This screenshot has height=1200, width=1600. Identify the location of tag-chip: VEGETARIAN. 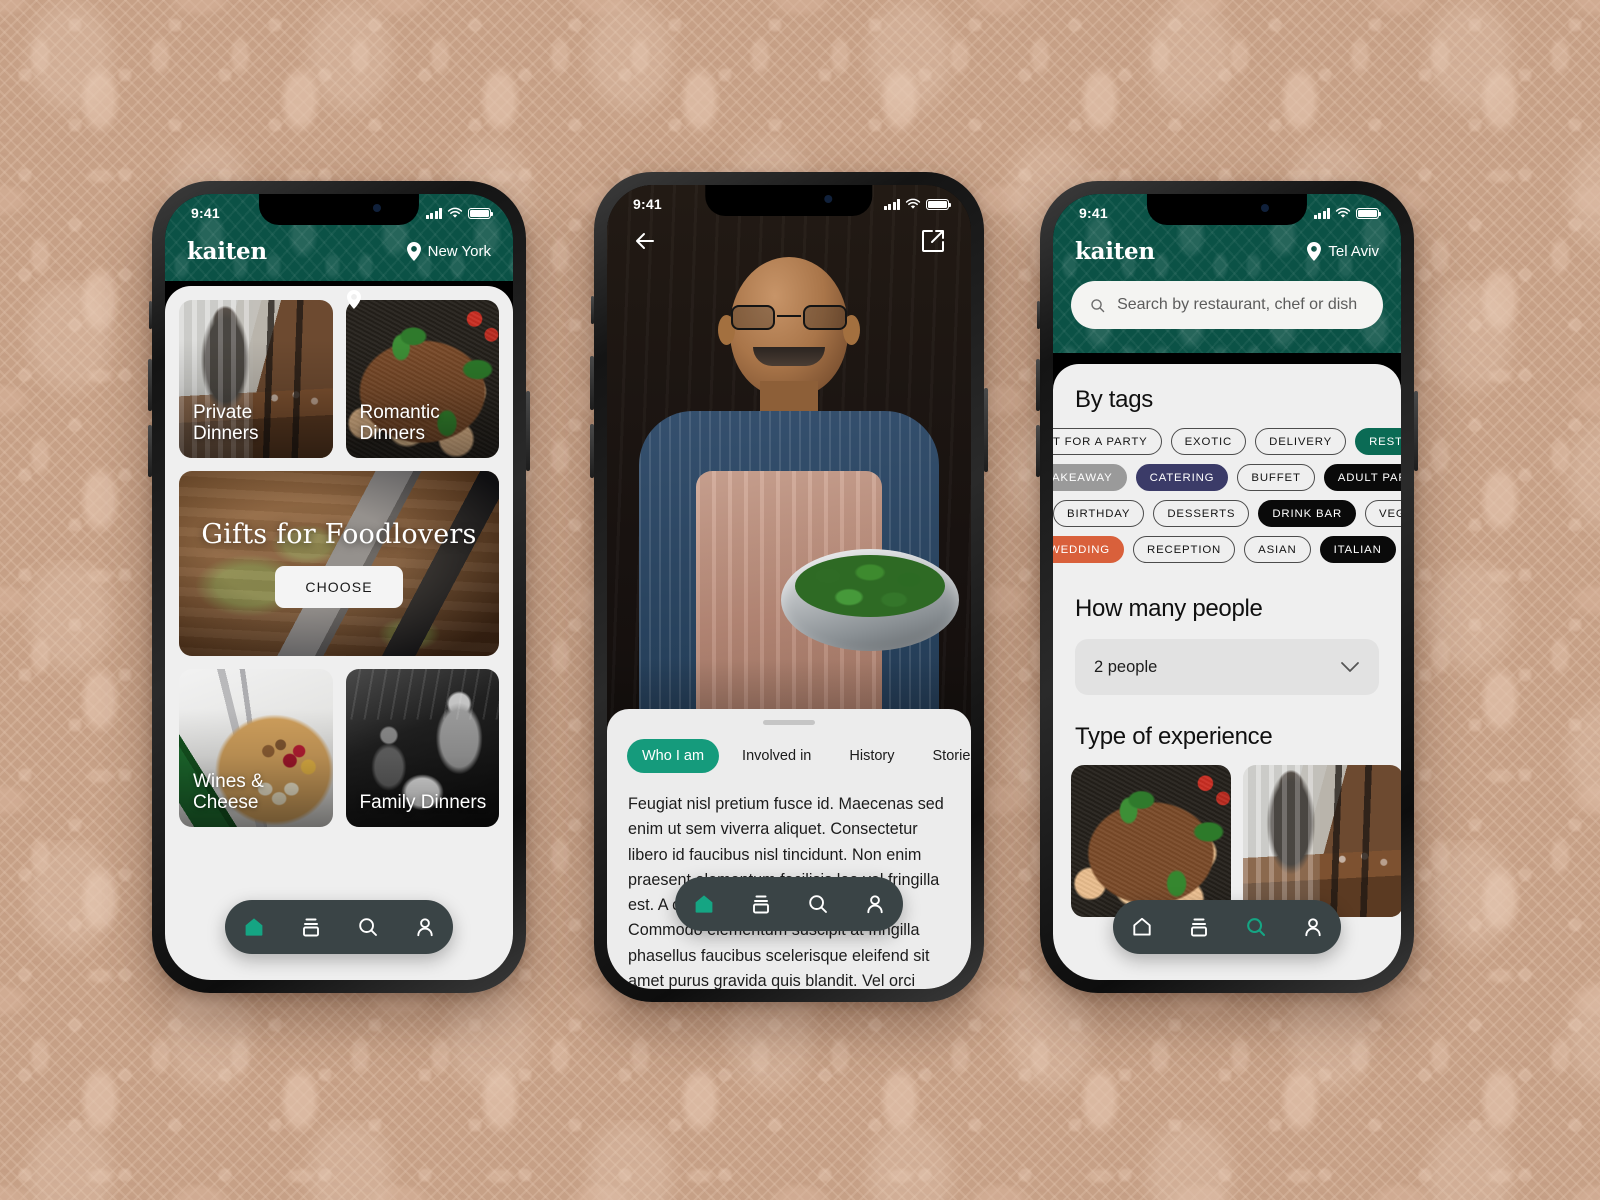
(1383, 513).